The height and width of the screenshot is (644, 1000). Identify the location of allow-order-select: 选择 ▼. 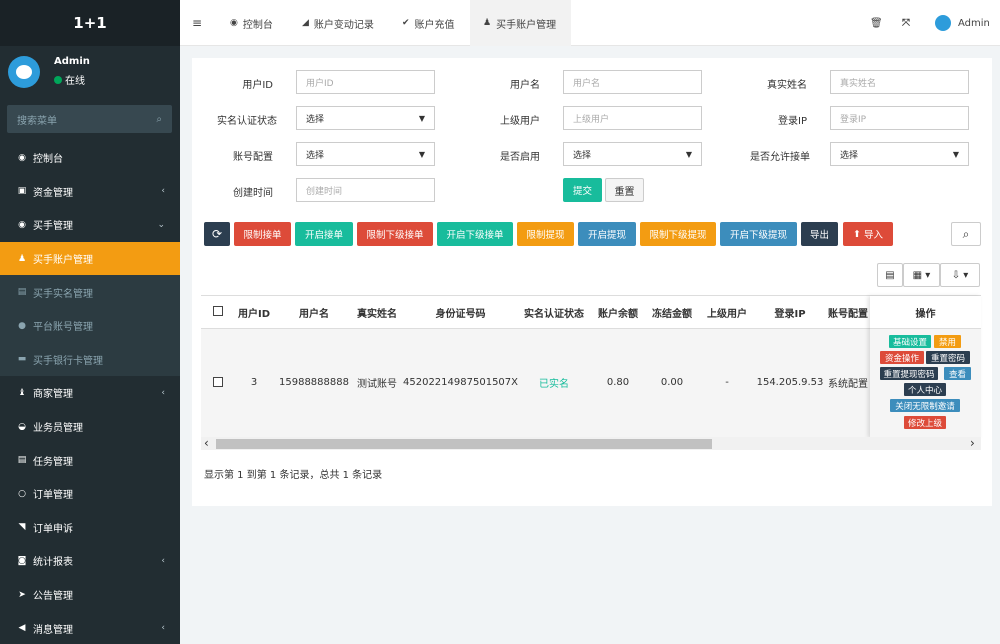
(899, 154).